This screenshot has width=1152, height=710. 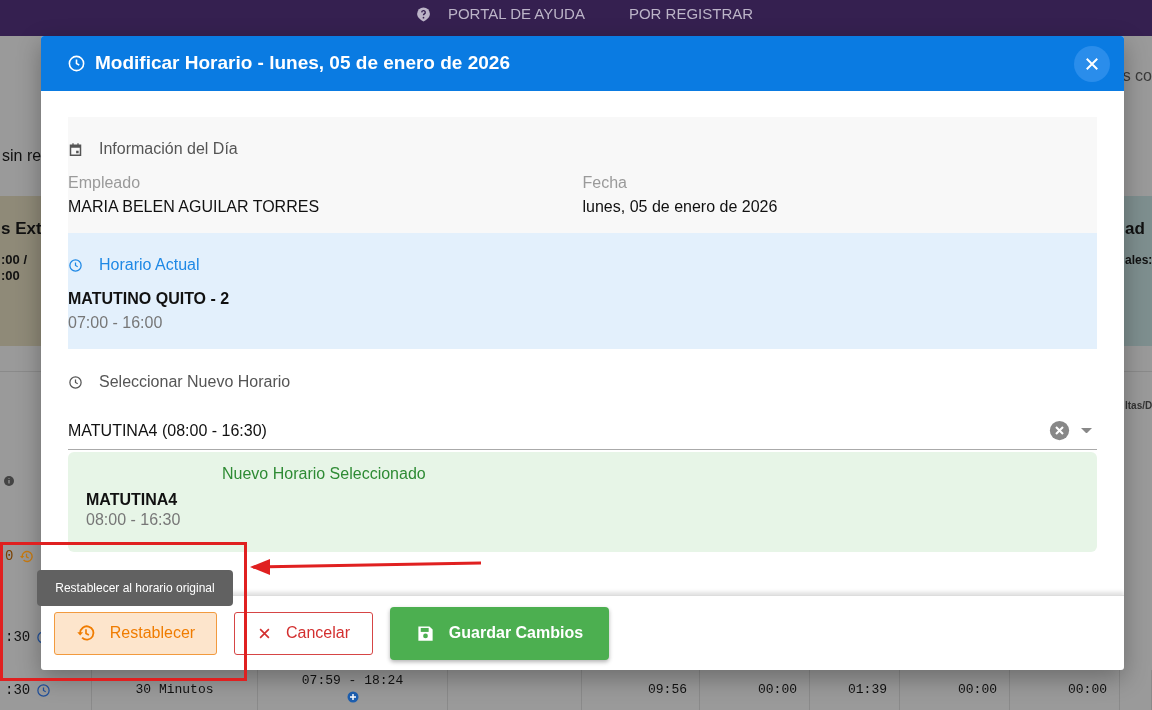 I want to click on schedule-name: MATUTINA4, so click(x=132, y=499).